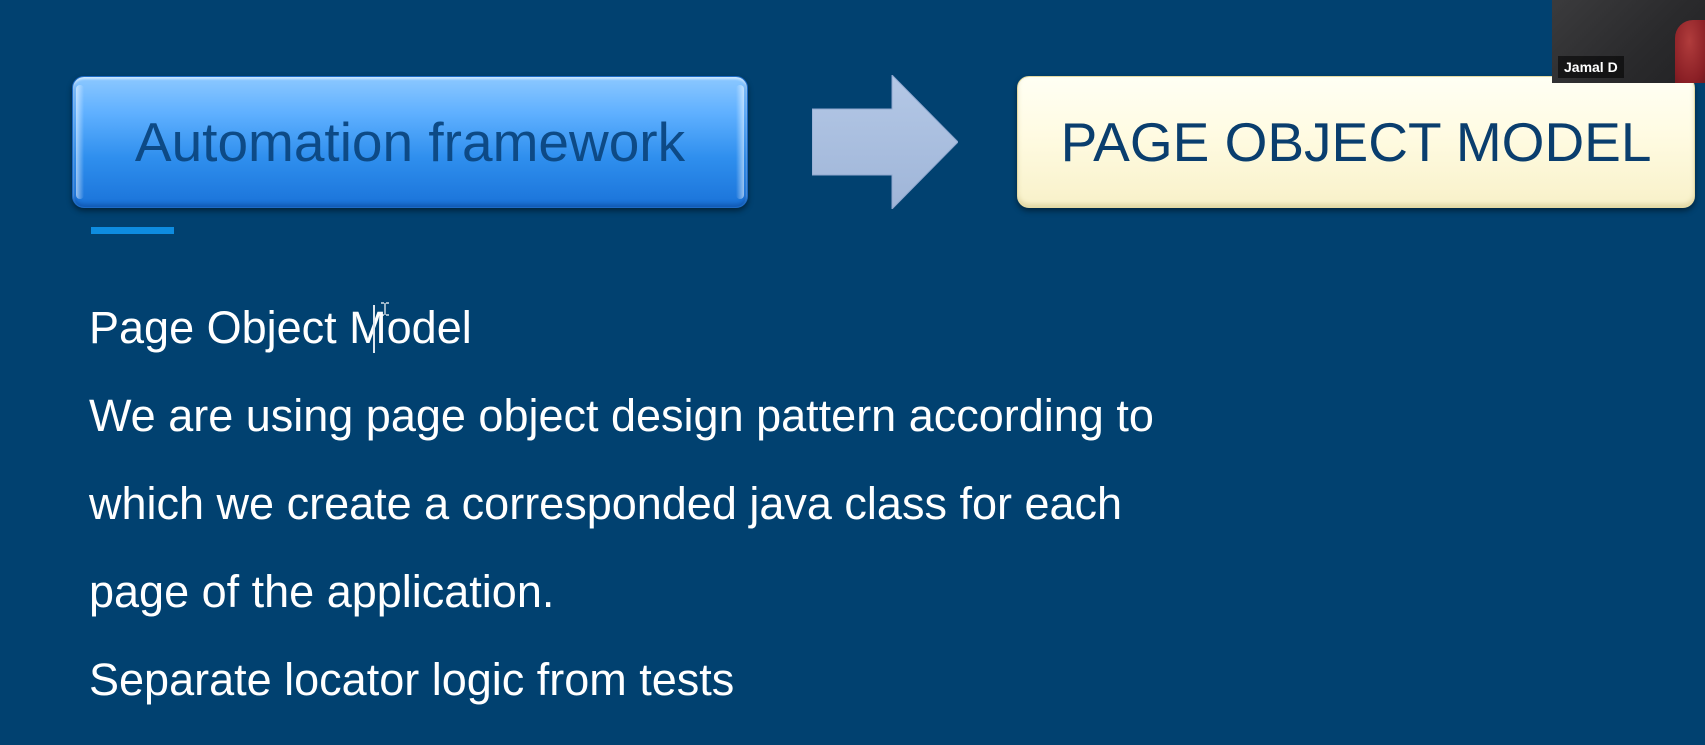 Image resolution: width=1705 pixels, height=745 pixels. Describe the element at coordinates (132, 230) in the screenshot. I see `accent-underline` at that location.